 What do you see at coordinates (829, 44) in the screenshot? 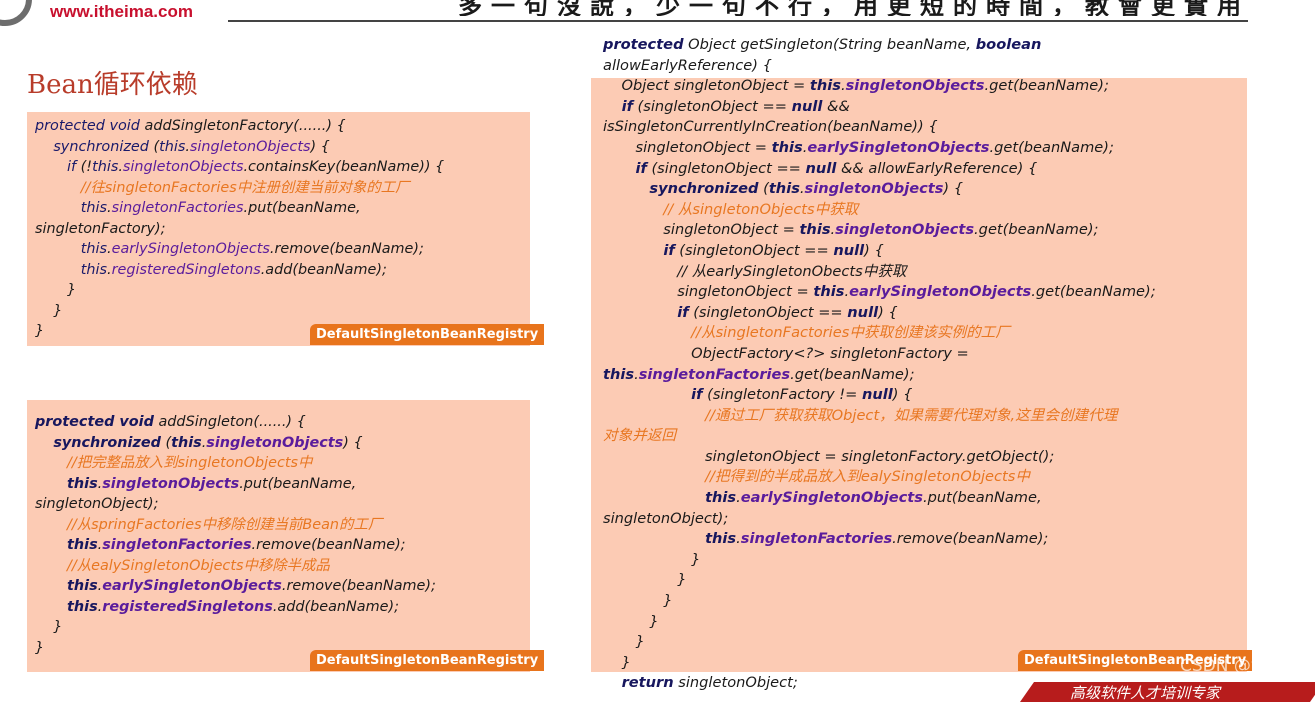
I see `code-text: Object getSingleton(String beanName,` at bounding box center [829, 44].